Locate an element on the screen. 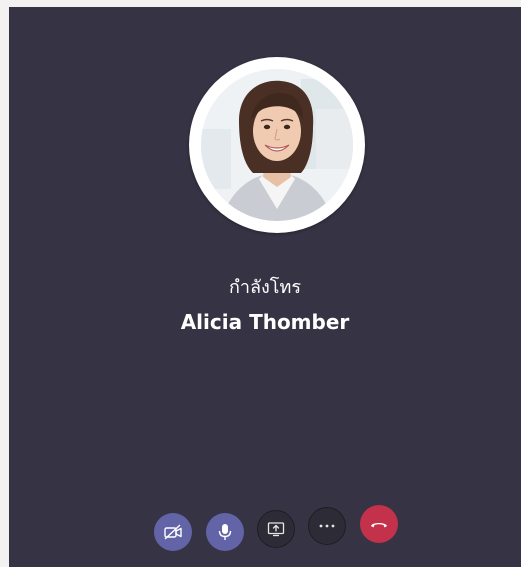  call-status-text: กำลังโทร is located at coordinates (265, 287).